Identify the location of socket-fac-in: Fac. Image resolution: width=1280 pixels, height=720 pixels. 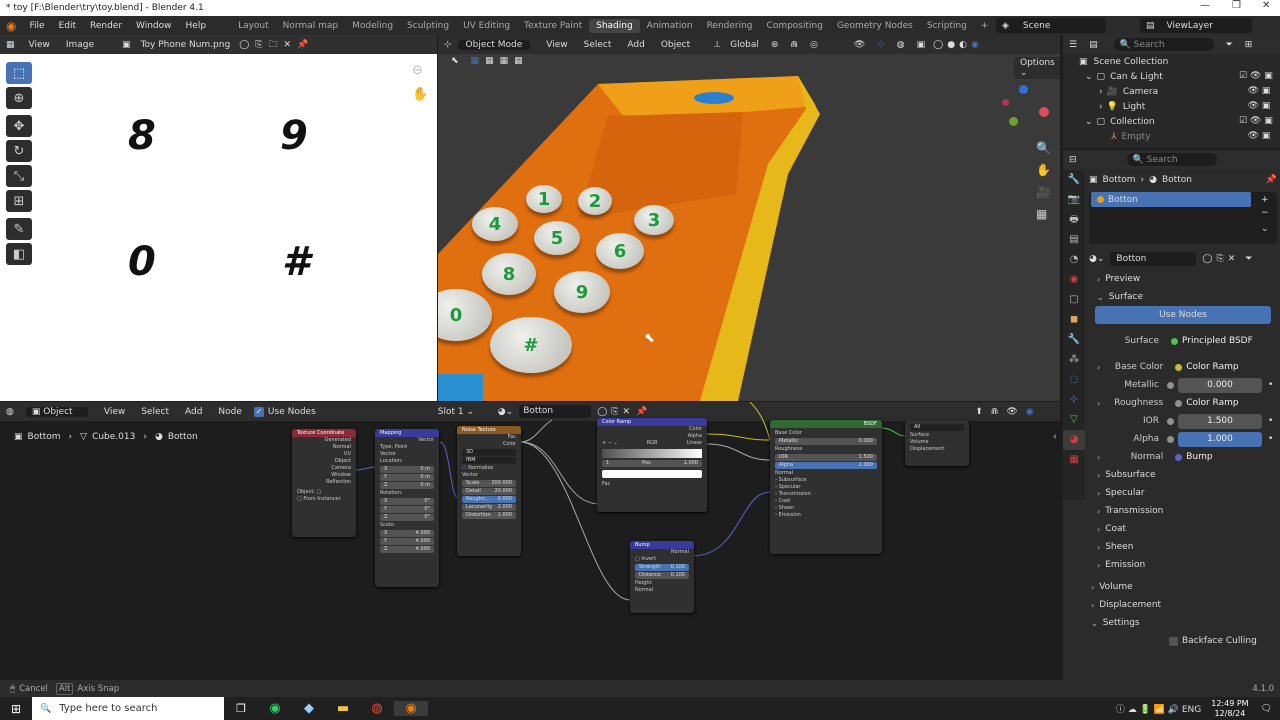
(652, 484).